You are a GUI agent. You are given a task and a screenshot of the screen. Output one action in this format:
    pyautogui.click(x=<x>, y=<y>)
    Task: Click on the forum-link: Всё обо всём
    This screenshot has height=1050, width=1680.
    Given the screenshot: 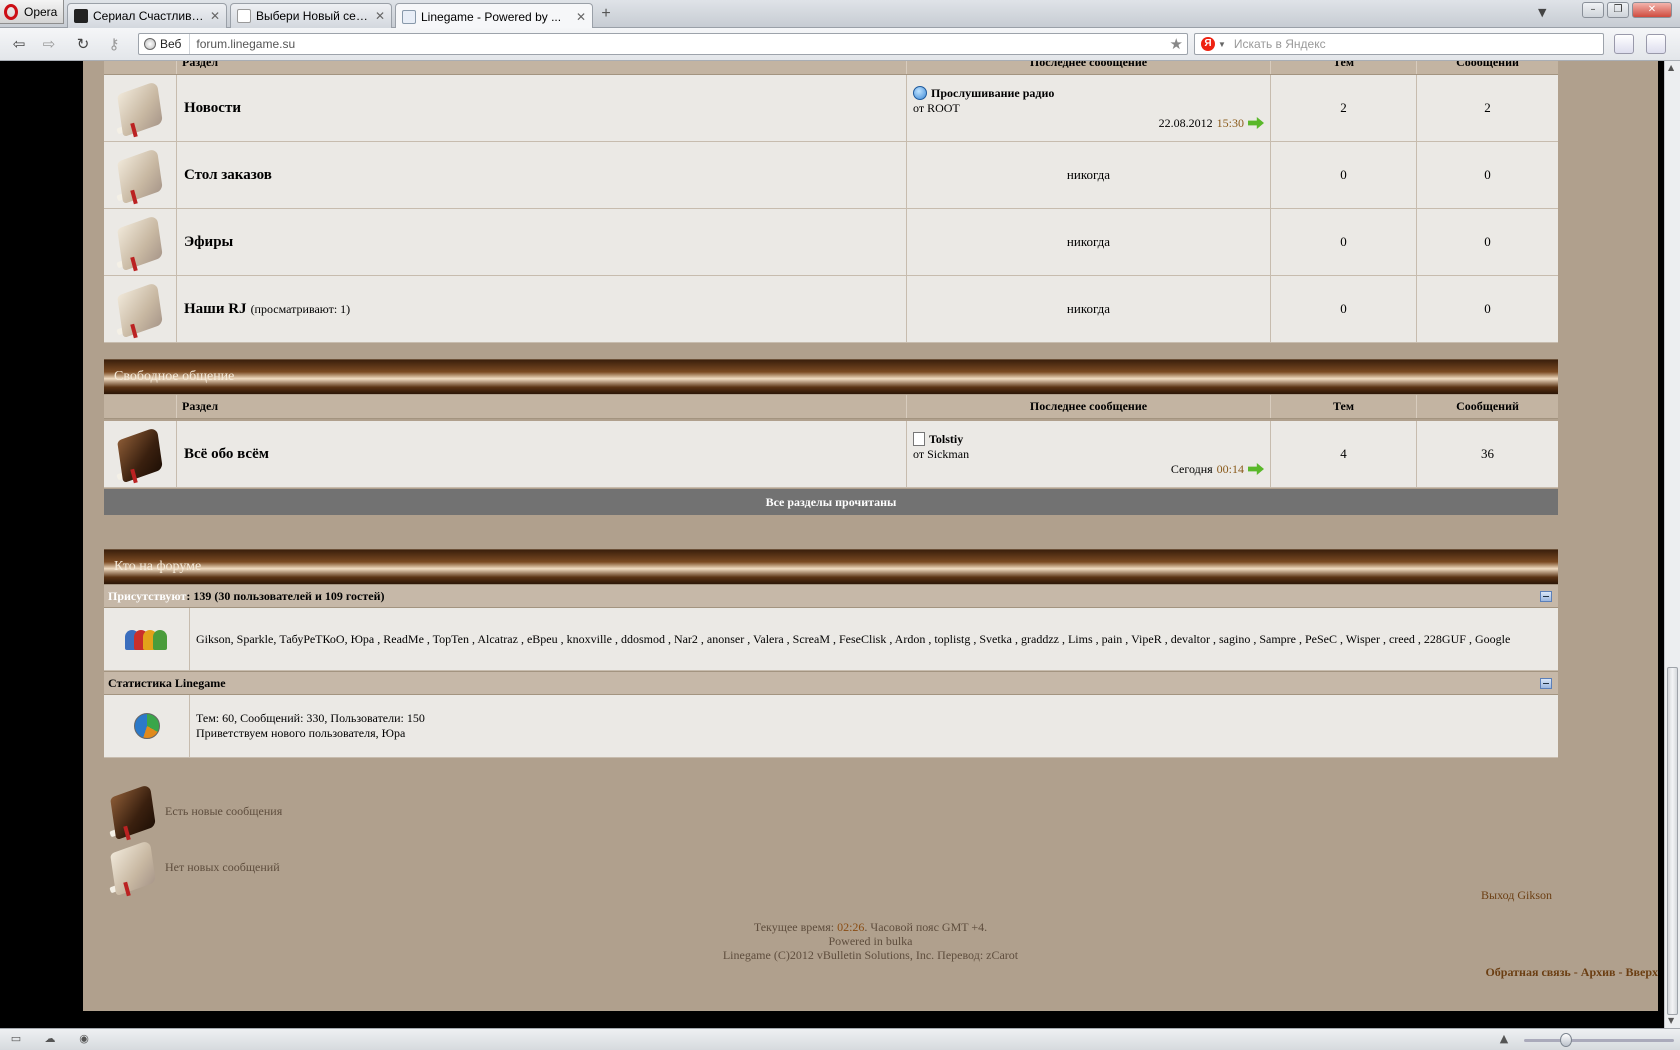 What is the action you would take?
    pyautogui.click(x=225, y=454)
    